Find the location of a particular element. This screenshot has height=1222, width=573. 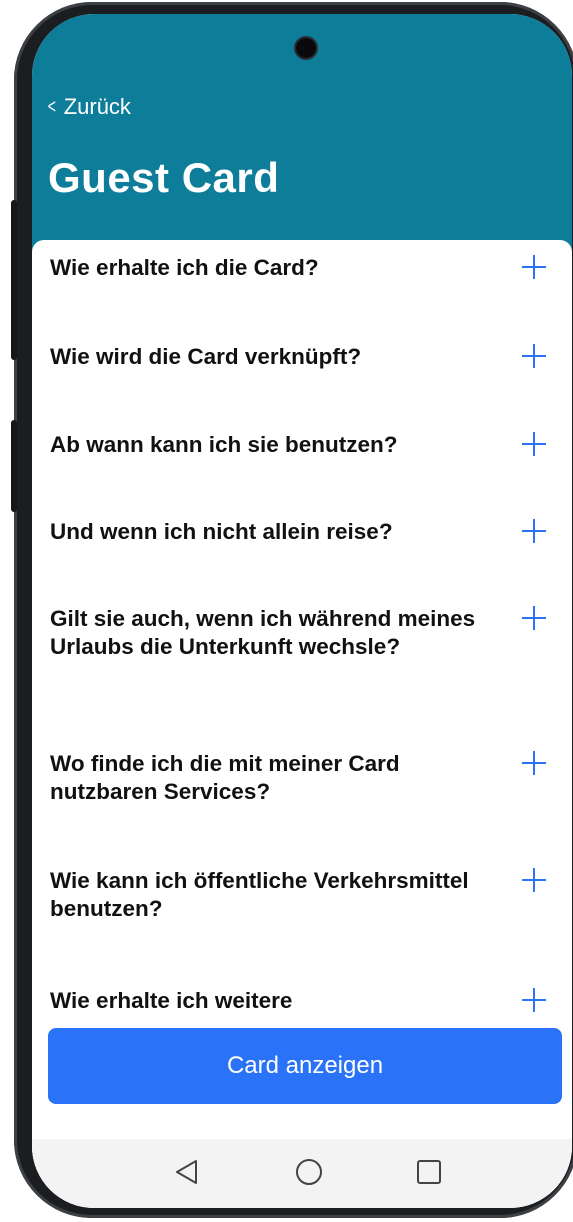

faq-item: Wie erhalte ich weitere is located at coordinates (302, 1001).